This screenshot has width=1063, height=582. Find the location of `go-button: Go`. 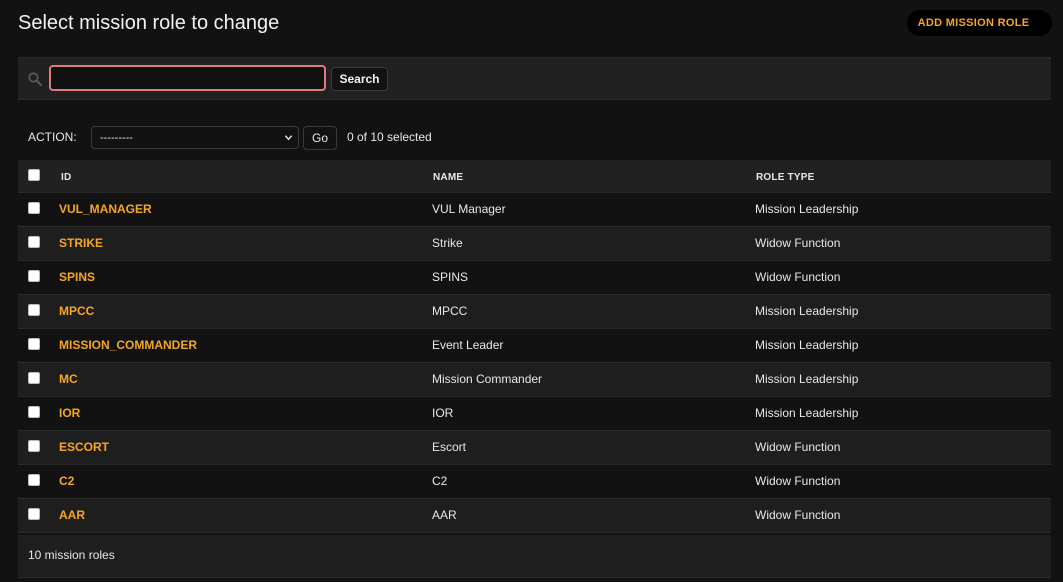

go-button: Go is located at coordinates (320, 138).